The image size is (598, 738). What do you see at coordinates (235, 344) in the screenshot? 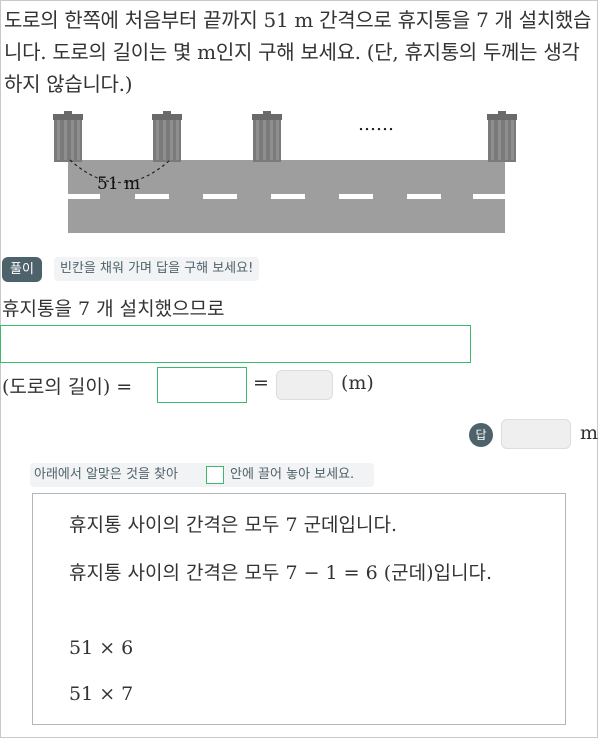
I see `drop-zone-reason` at bounding box center [235, 344].